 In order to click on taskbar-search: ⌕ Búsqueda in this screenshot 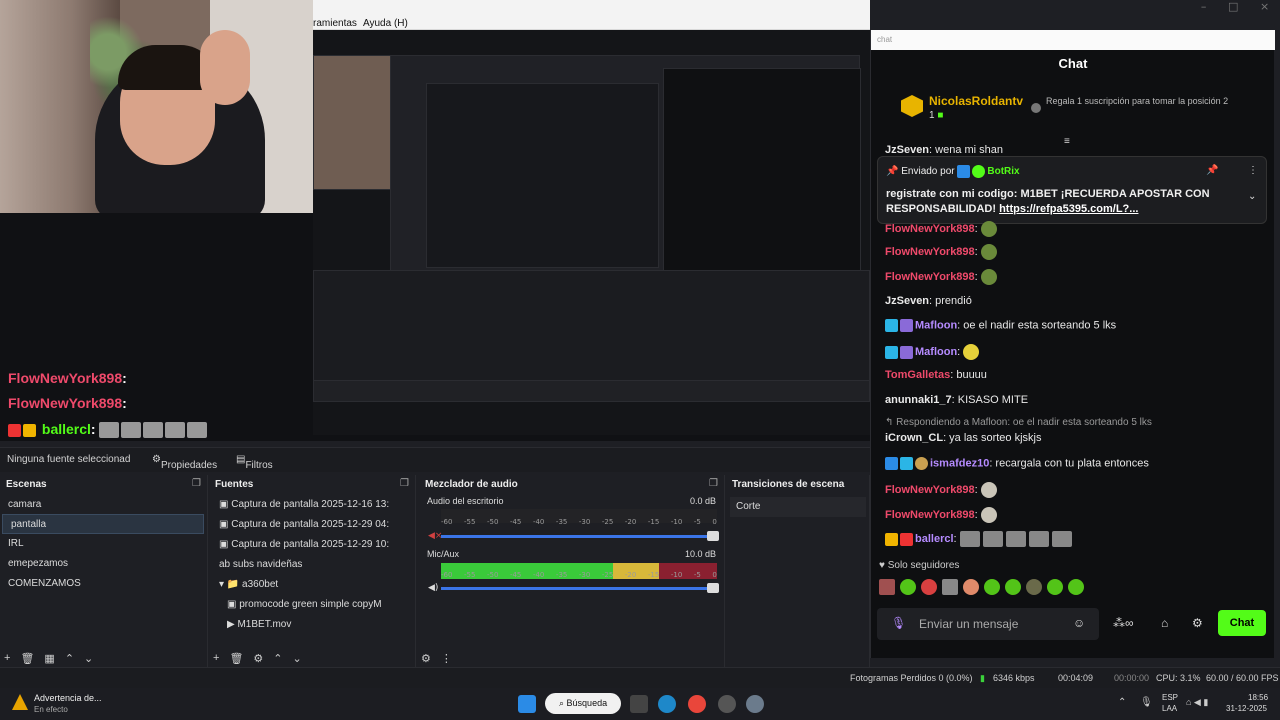, I will do `click(583, 703)`.